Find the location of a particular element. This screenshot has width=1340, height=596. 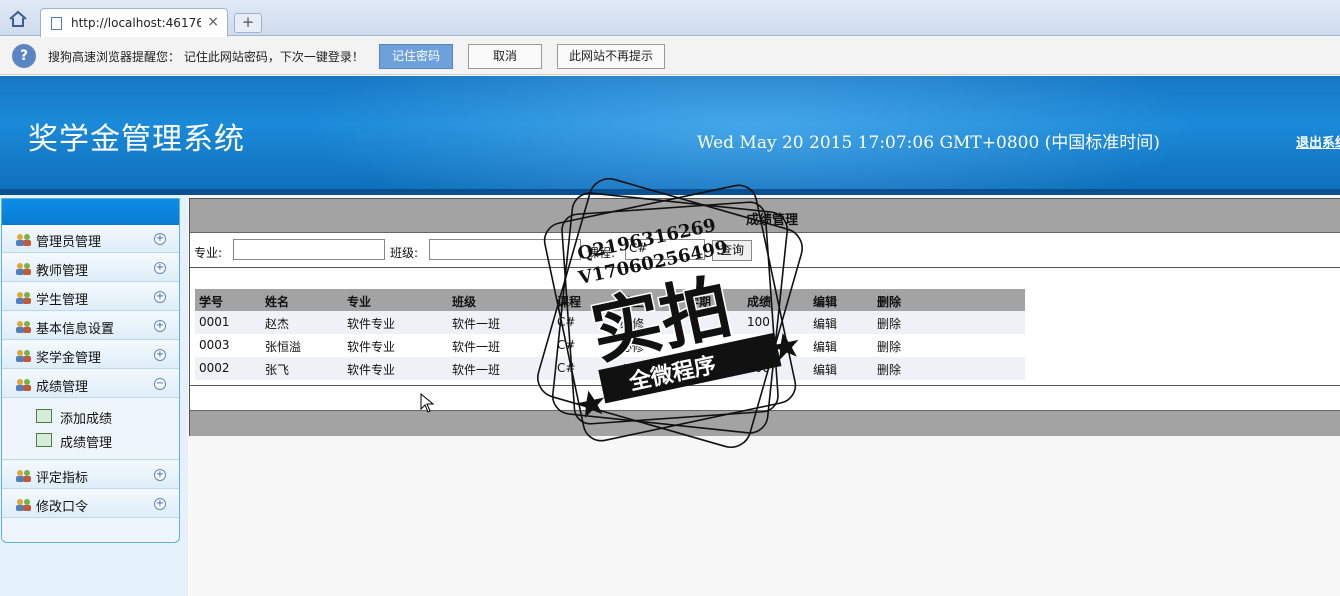

sidebar-item-admin: 管理员管理 + is located at coordinates (90, 239).